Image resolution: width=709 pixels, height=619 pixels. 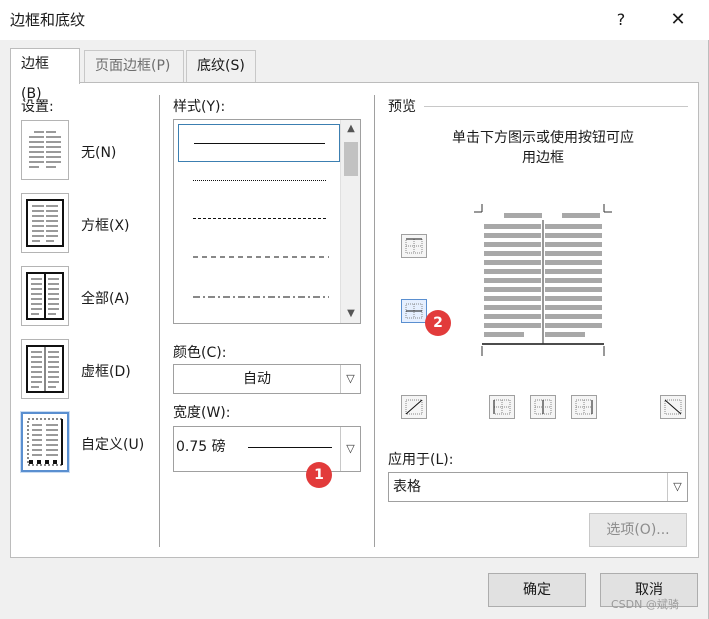 What do you see at coordinates (543, 138) in the screenshot?
I see `preview-instruction-1: 单击下方图示或使用按钮可应` at bounding box center [543, 138].